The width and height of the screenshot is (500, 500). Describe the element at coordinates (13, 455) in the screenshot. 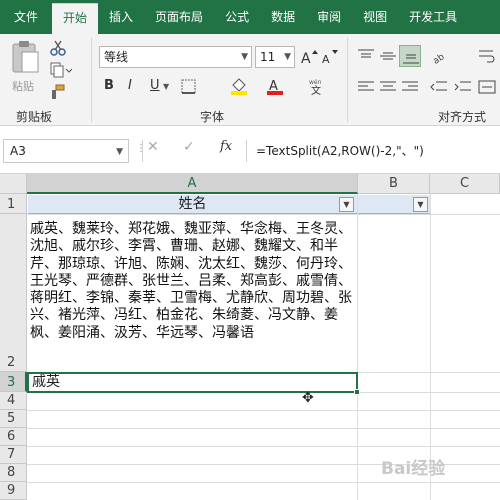

I see `row-header-7: 7` at that location.